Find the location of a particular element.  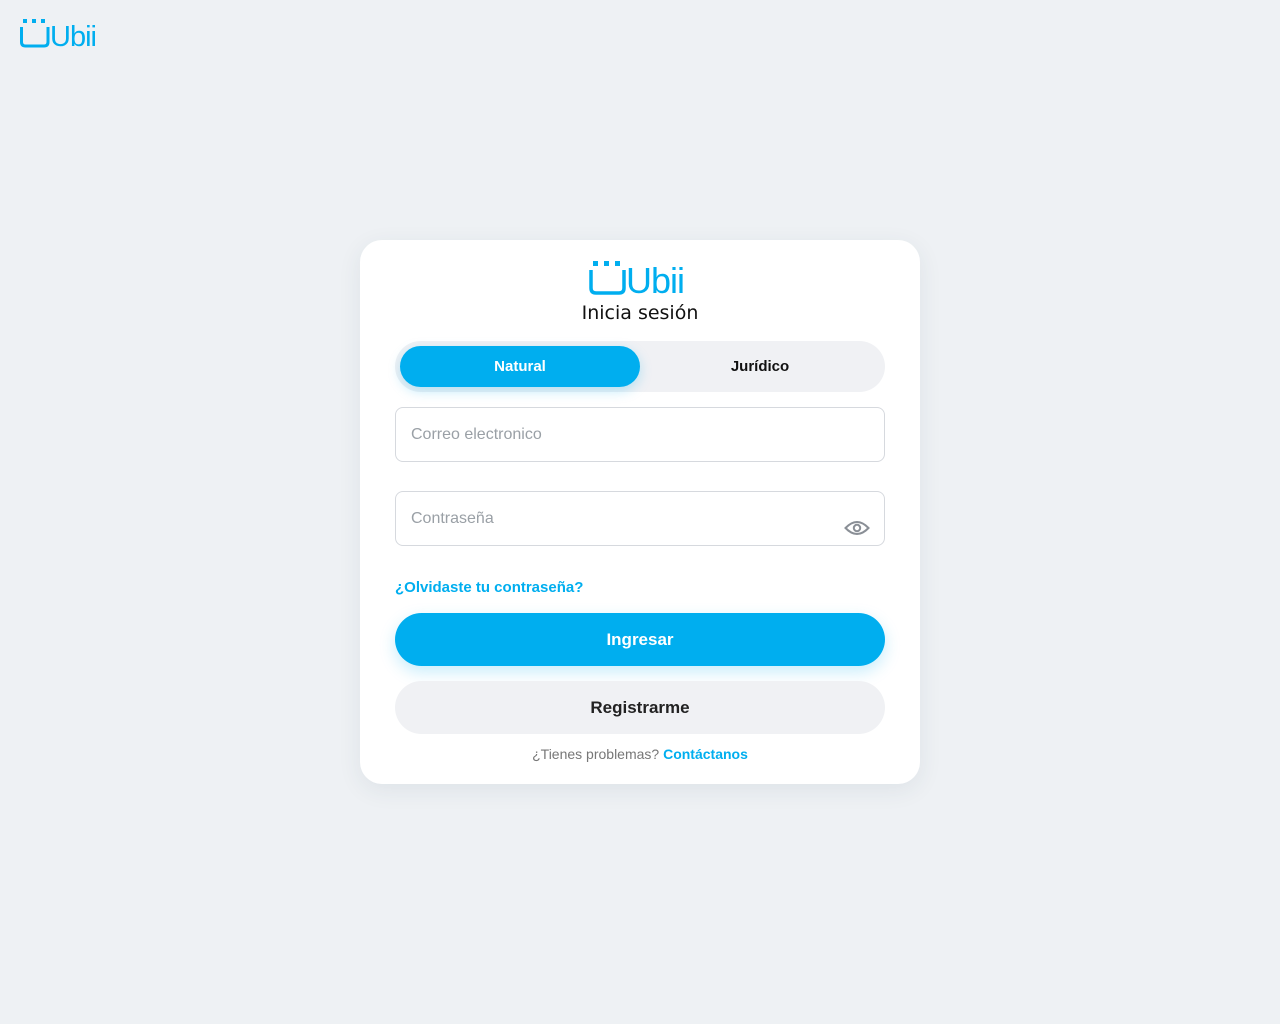

password-field is located at coordinates (622, 518).